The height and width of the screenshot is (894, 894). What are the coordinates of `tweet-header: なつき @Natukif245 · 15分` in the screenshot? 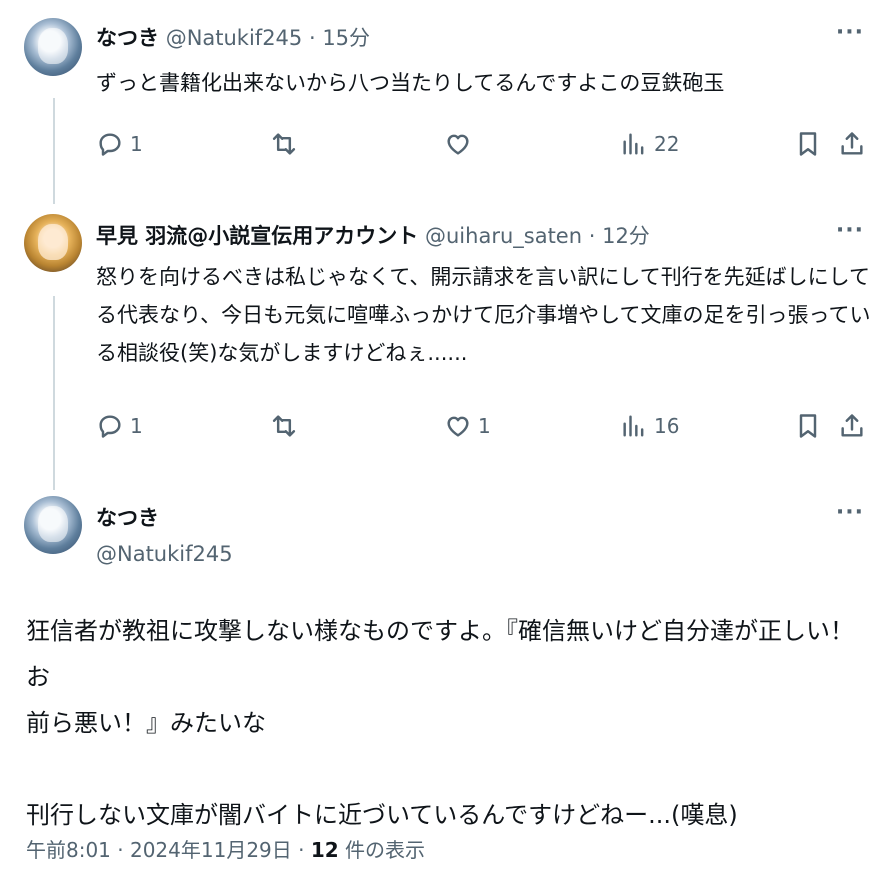 It's located at (233, 37).